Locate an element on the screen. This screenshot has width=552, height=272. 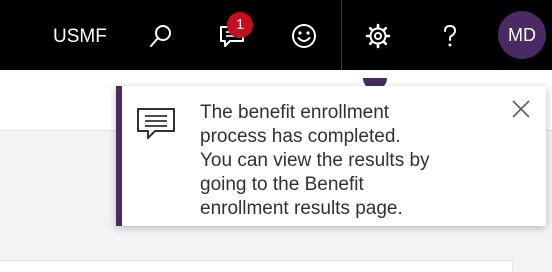
search-icon is located at coordinates (160, 36).